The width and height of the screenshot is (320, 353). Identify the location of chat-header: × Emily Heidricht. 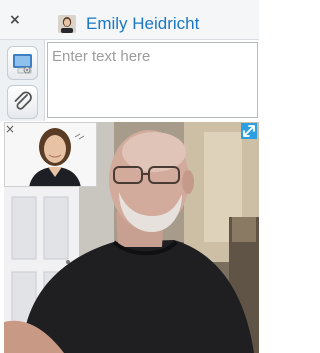
(129, 20).